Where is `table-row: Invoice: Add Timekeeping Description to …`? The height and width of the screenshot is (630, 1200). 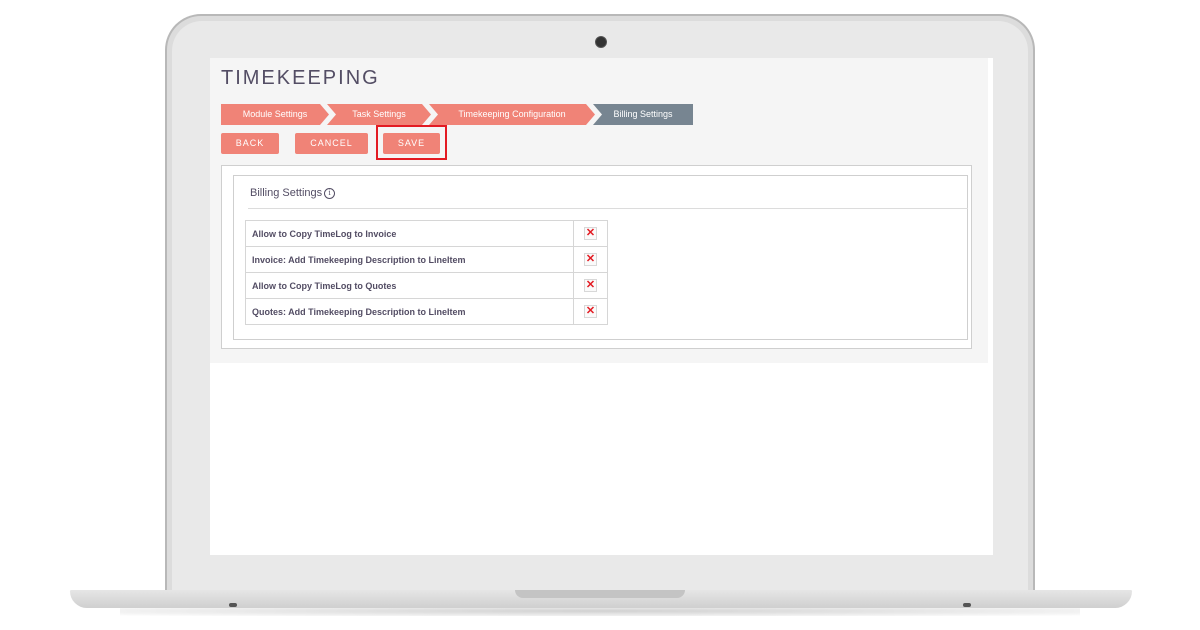
table-row: Invoice: Add Timekeeping Description to … is located at coordinates (426, 259).